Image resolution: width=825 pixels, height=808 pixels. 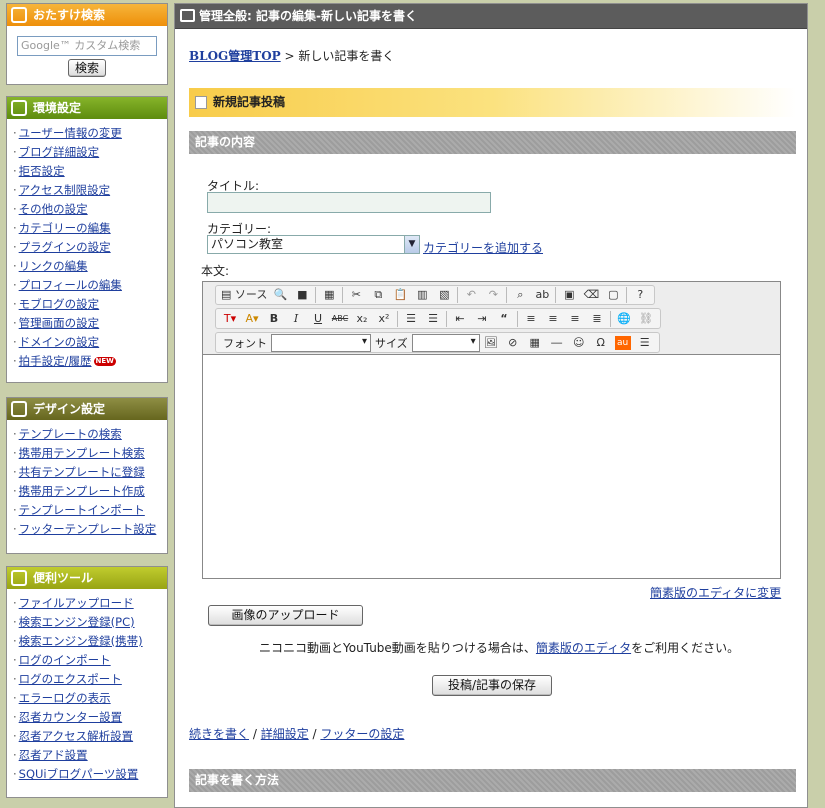 I want to click on sidebar-link: フッターテンプレート設定, so click(x=88, y=529).